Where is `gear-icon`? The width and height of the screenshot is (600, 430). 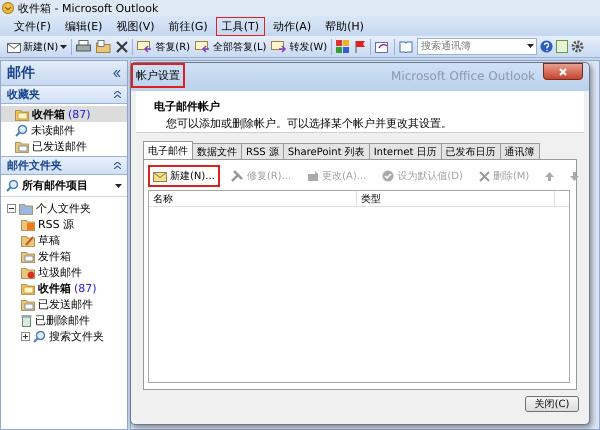
gear-icon is located at coordinates (577, 46).